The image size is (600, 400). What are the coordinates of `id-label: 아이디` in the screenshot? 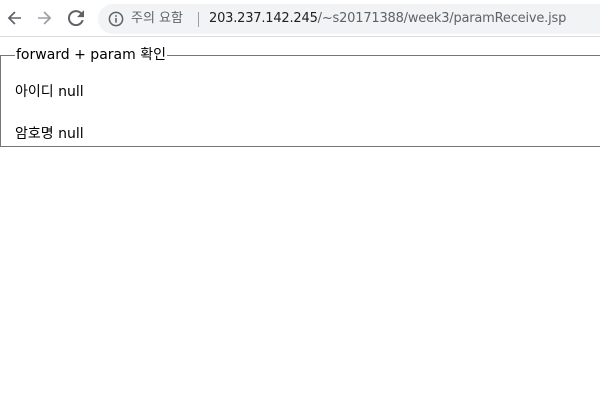 It's located at (34, 92).